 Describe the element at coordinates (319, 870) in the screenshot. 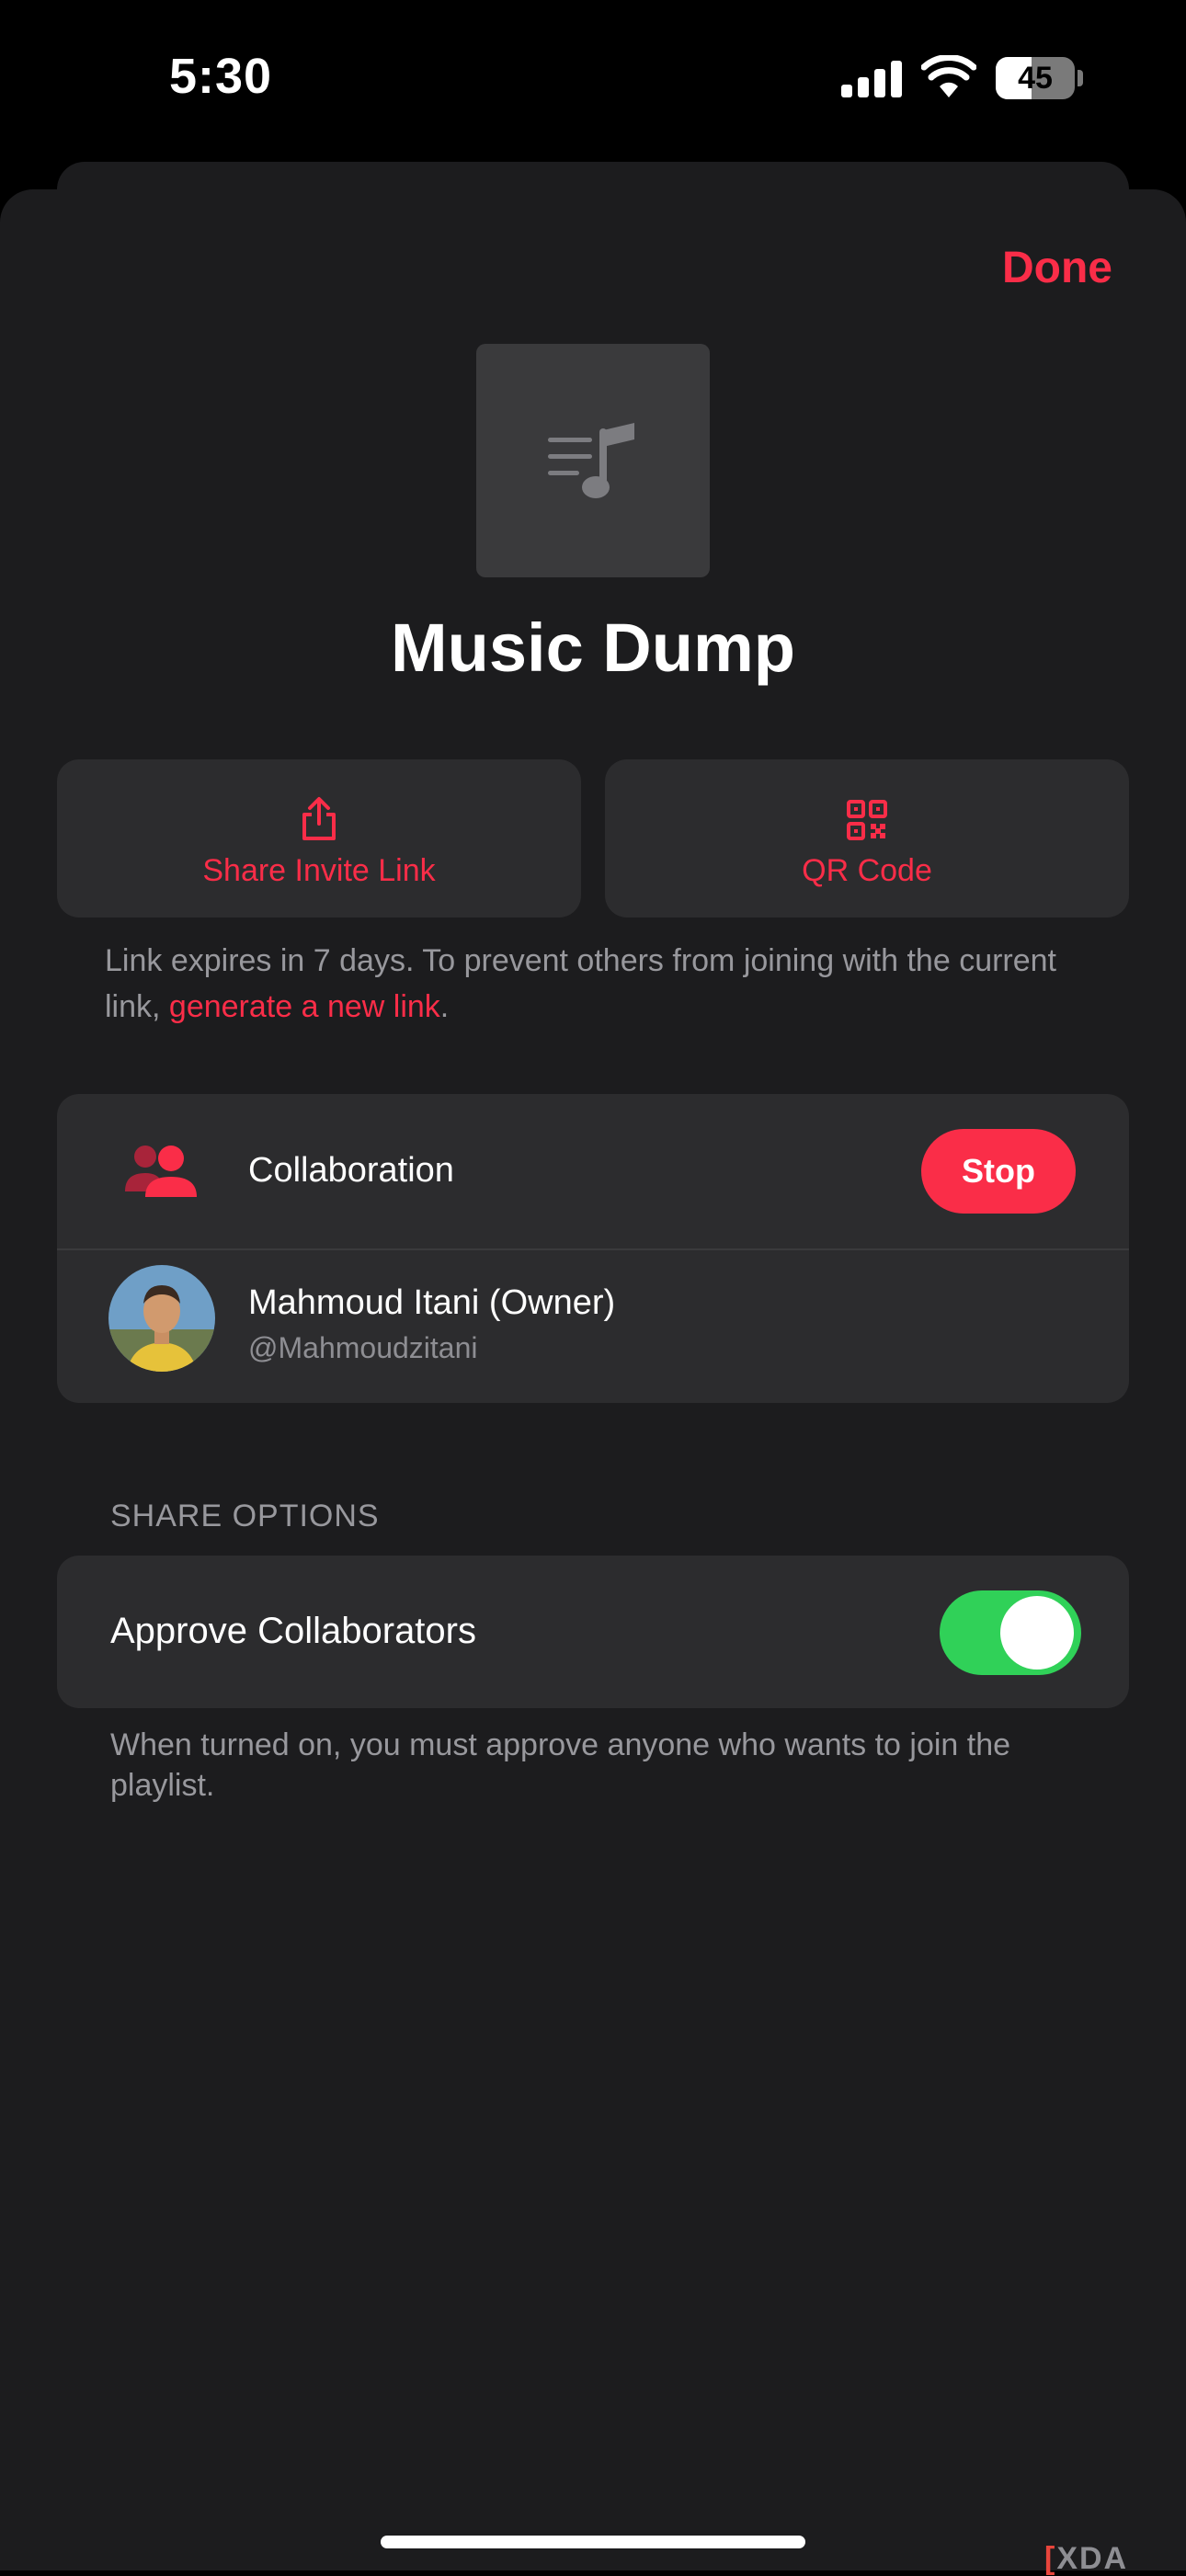

I see `share-invite-link-label: Share Invite Link` at that location.